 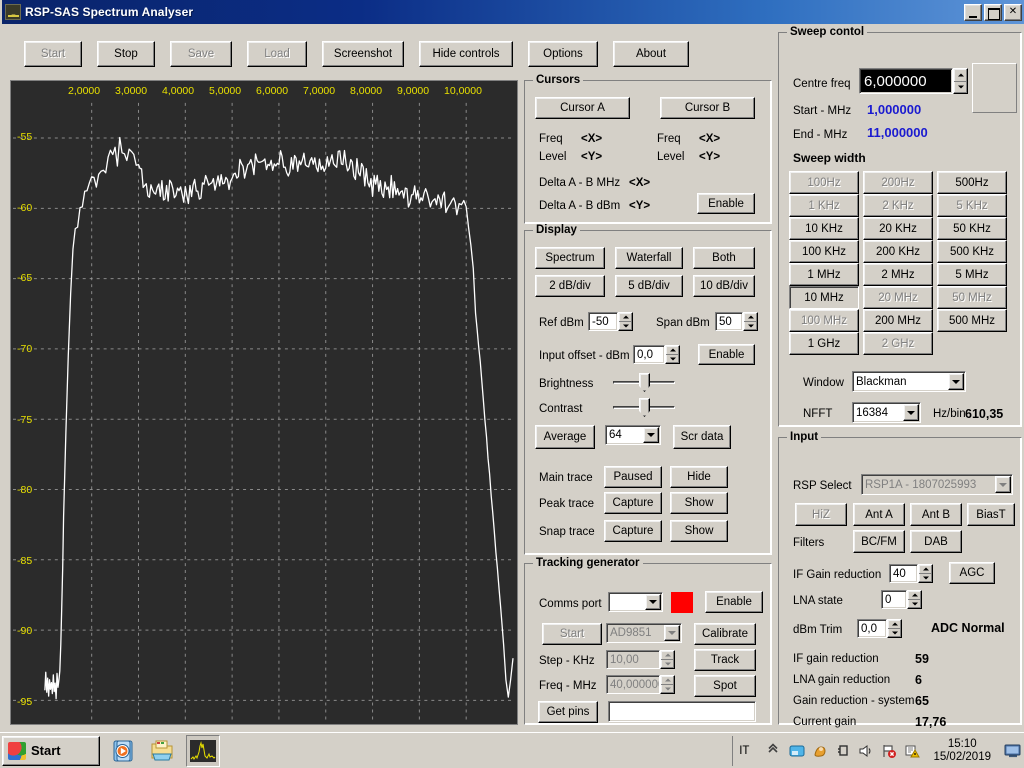 I want to click on dbm-trim-stepper, so click(x=894, y=628).